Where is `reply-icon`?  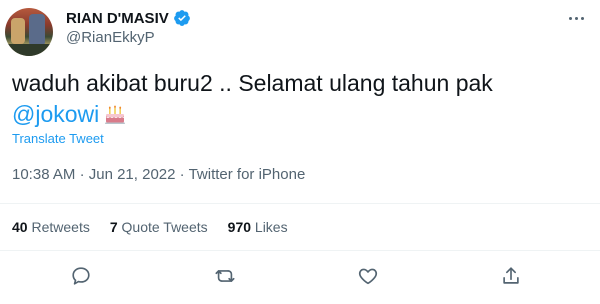 reply-icon is located at coordinates (82, 277).